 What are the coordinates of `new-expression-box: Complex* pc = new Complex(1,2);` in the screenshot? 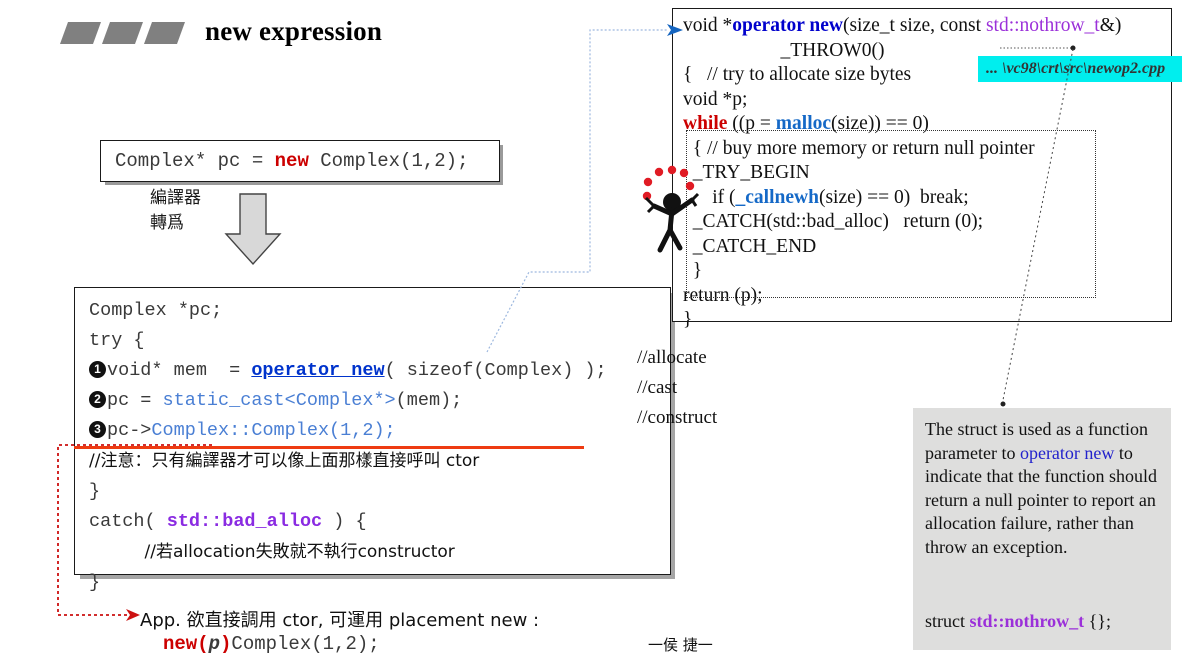 It's located at (300, 161).